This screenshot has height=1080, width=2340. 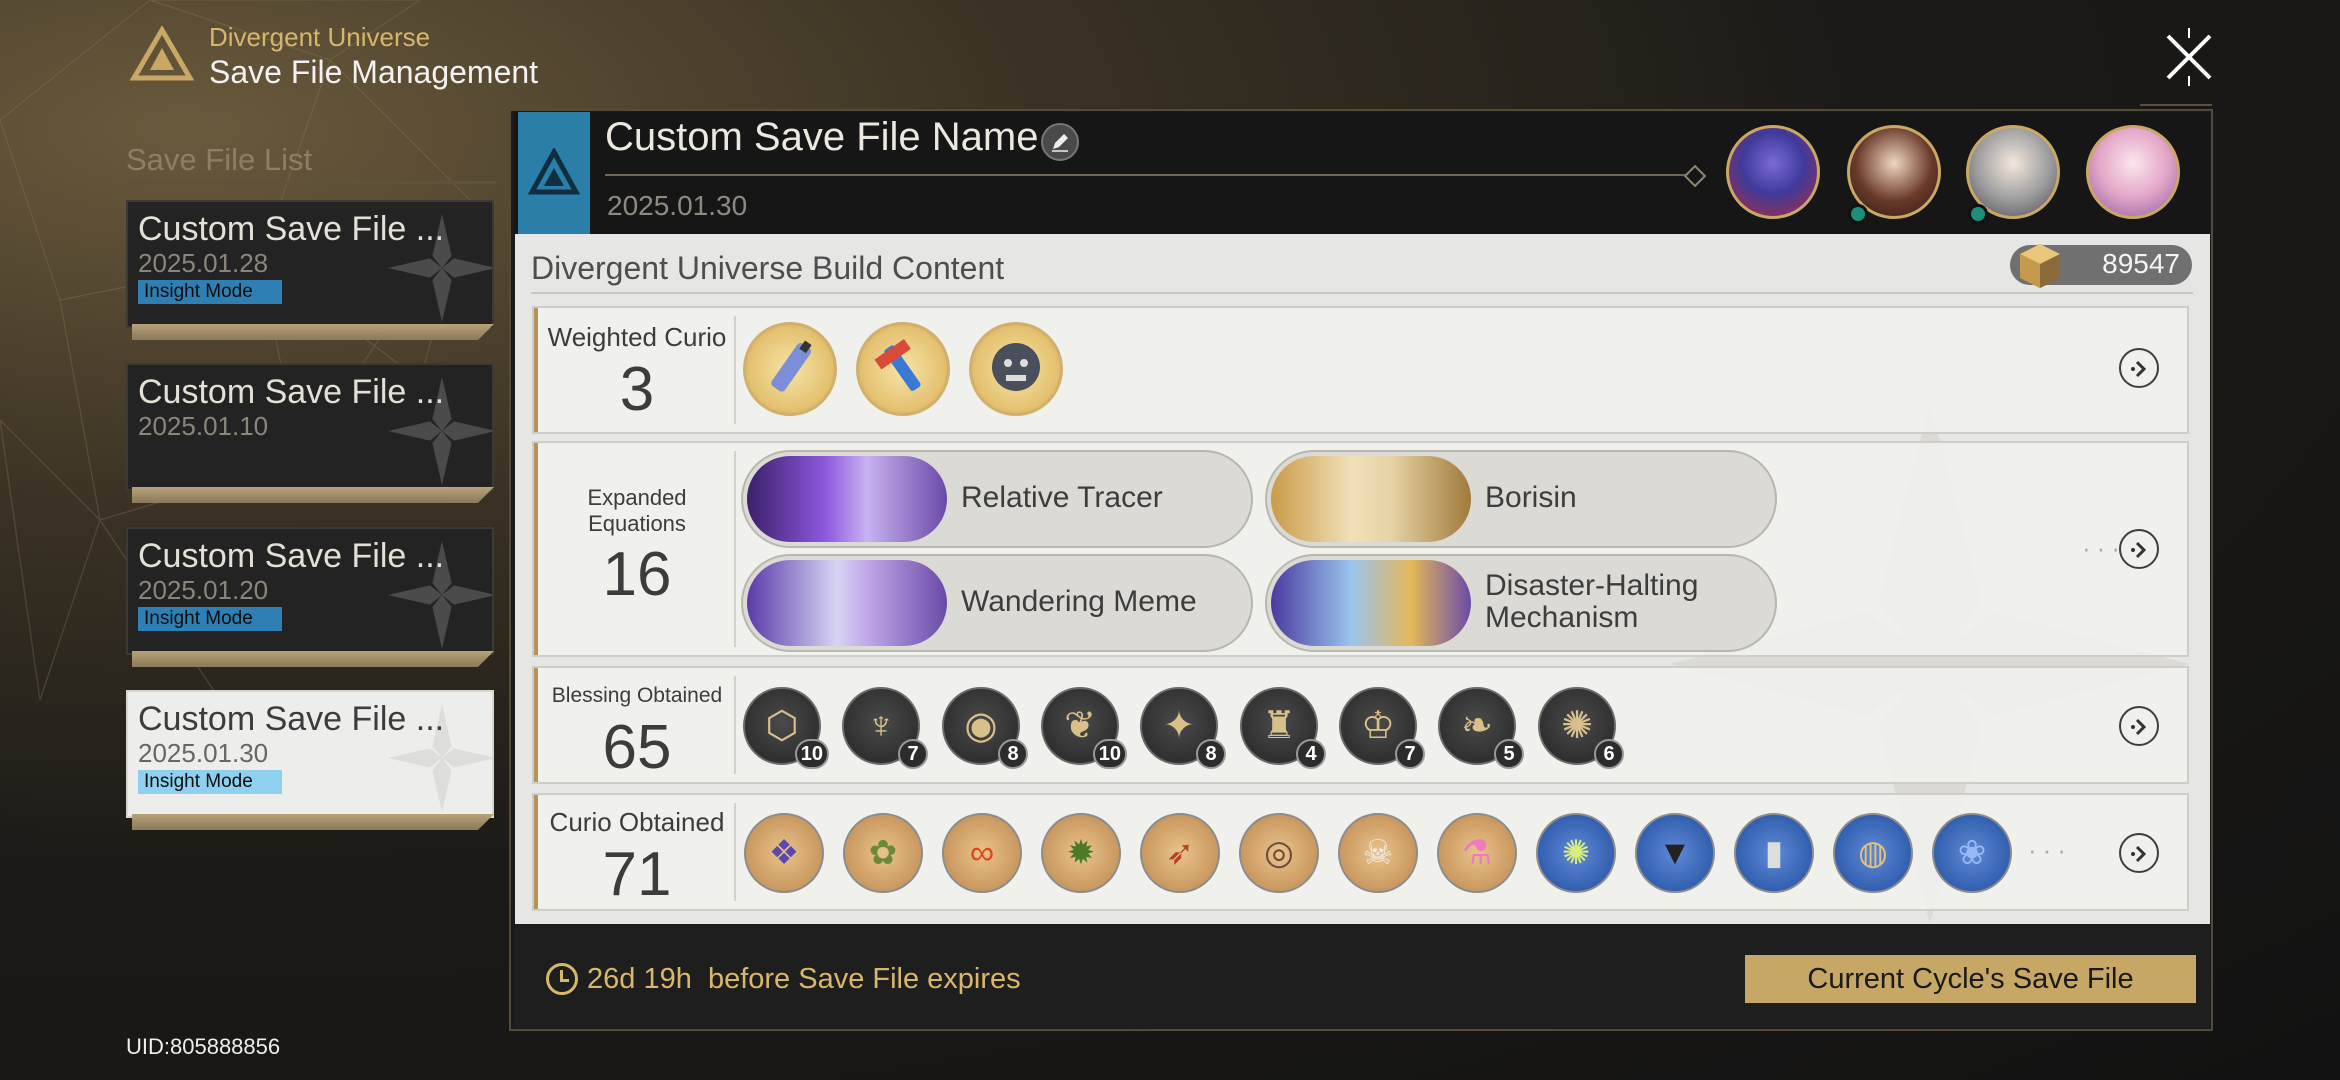 What do you see at coordinates (784, 853) in the screenshot?
I see `cloak-icon: ❖` at bounding box center [784, 853].